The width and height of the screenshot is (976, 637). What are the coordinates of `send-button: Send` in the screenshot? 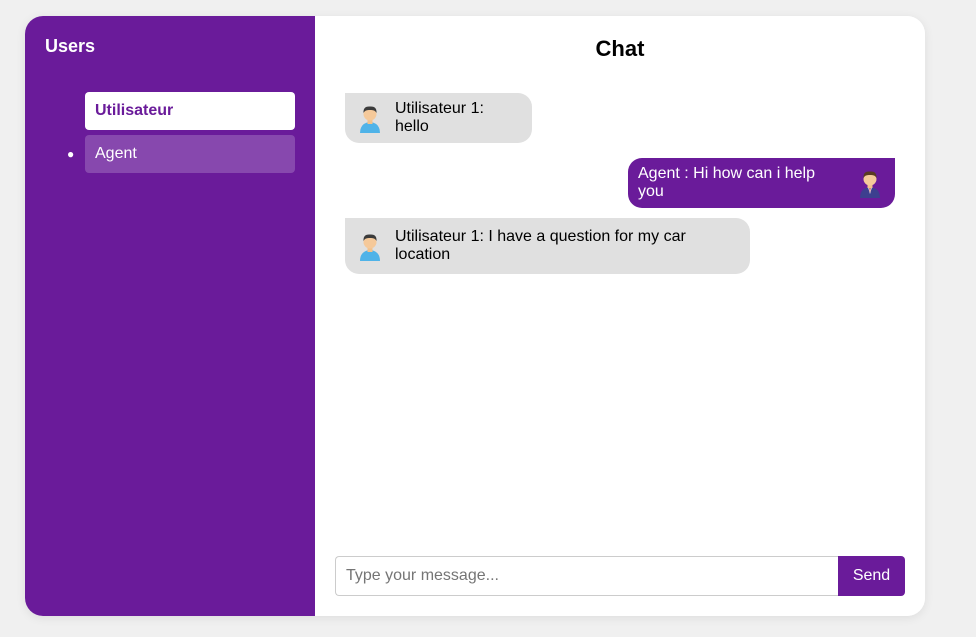 It's located at (871, 576).